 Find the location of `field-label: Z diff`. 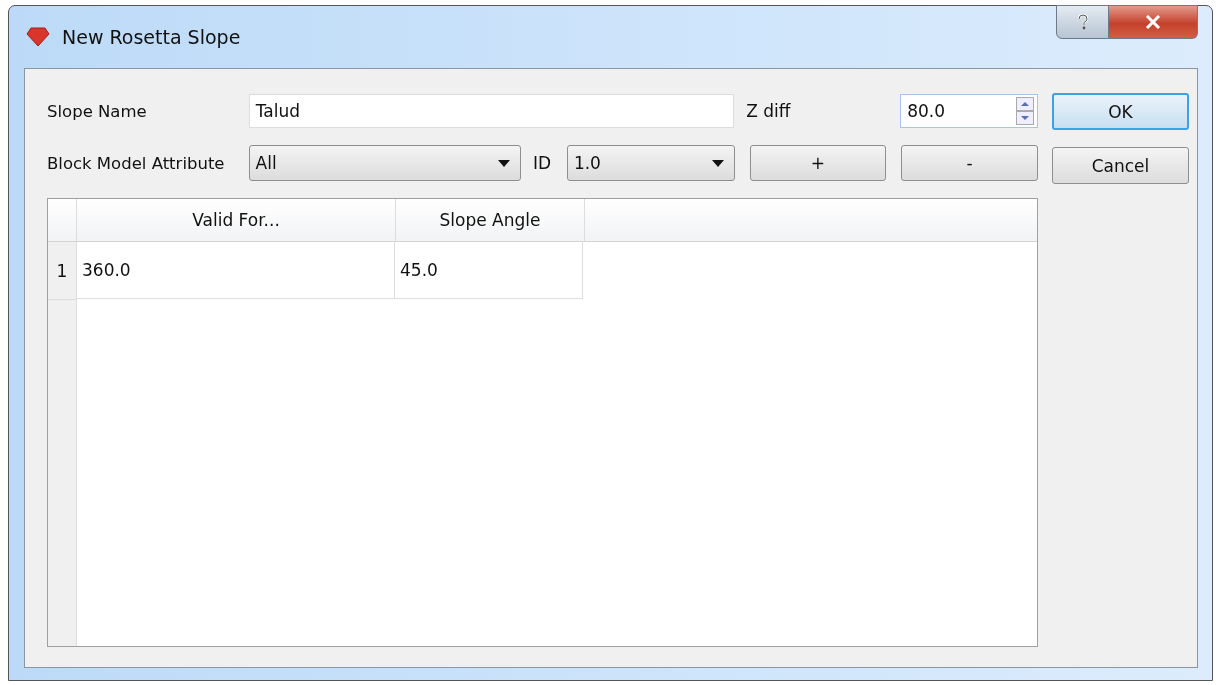

field-label: Z diff is located at coordinates (768, 111).